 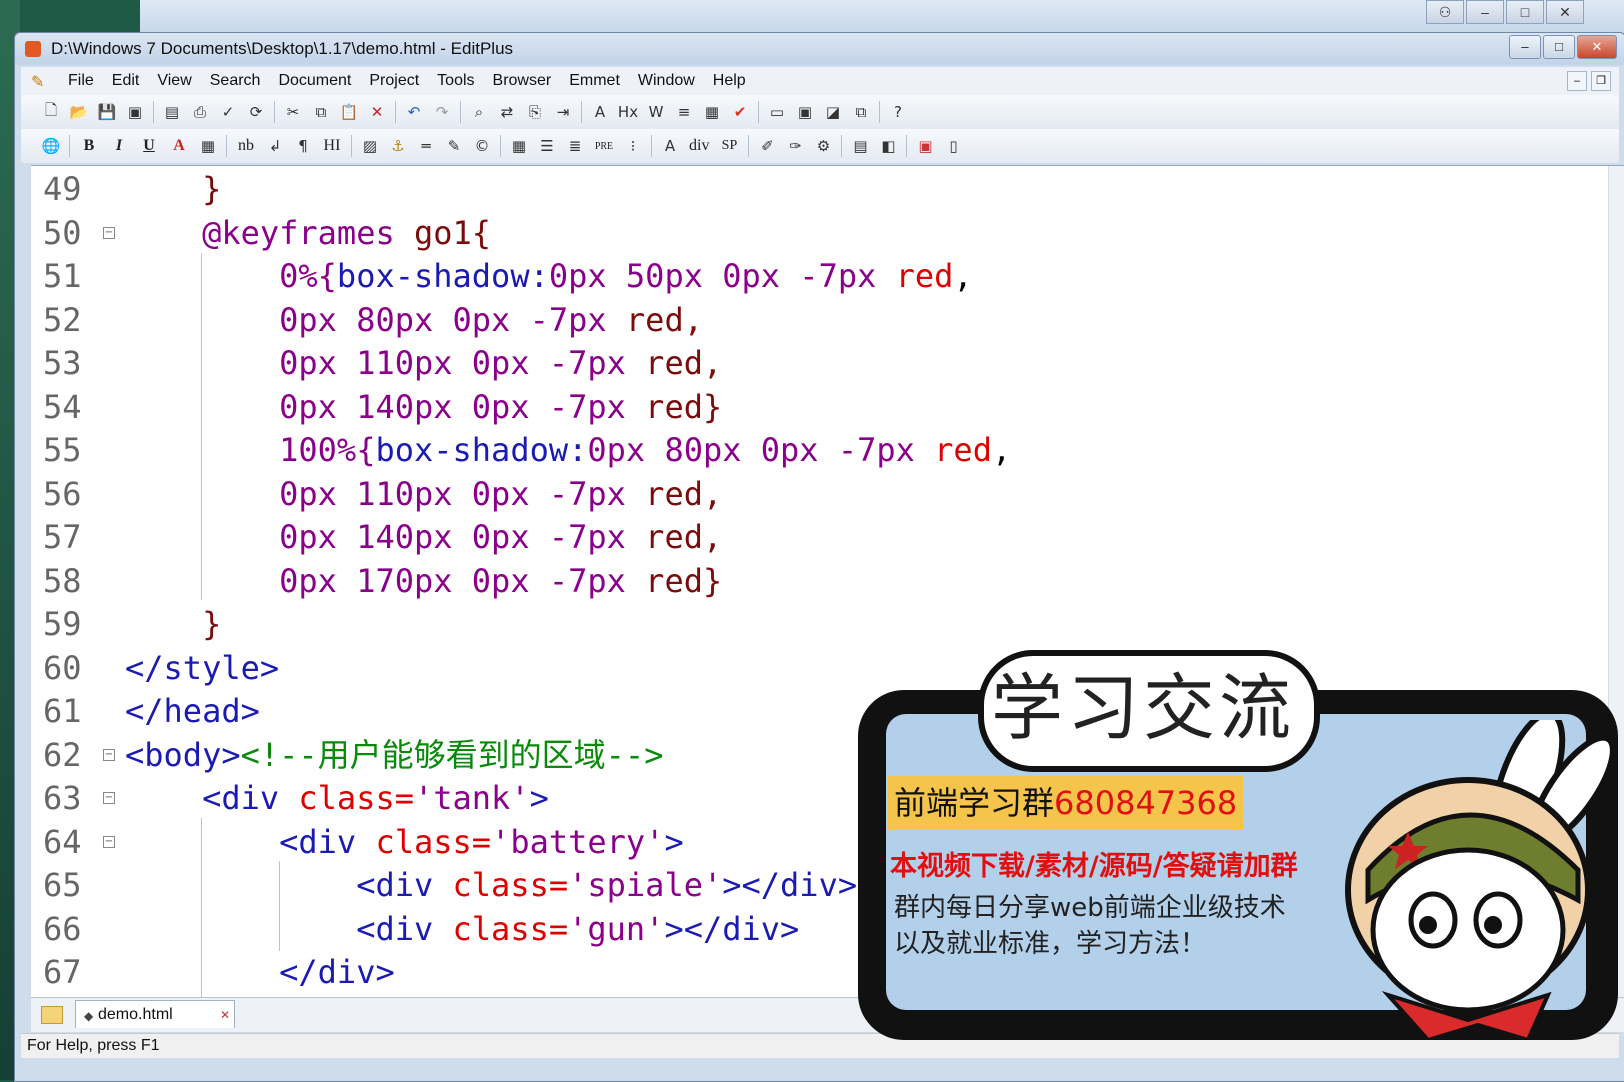 What do you see at coordinates (1601, 81) in the screenshot?
I see `mdi-restore-button: ❐` at bounding box center [1601, 81].